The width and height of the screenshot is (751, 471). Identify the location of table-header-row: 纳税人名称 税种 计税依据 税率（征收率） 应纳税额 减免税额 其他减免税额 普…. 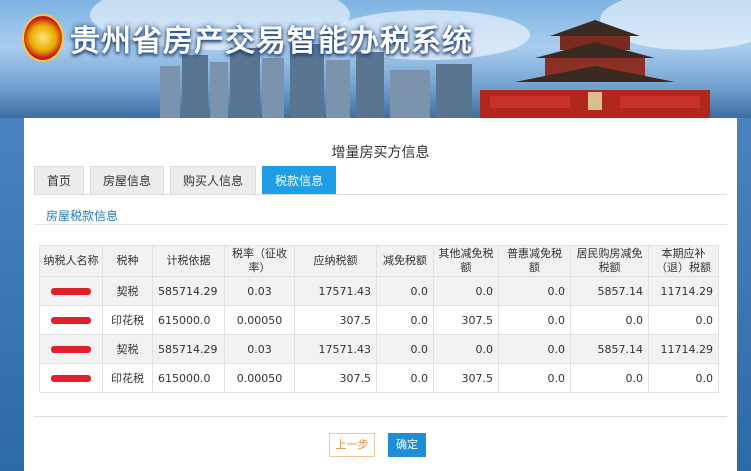
(379, 261).